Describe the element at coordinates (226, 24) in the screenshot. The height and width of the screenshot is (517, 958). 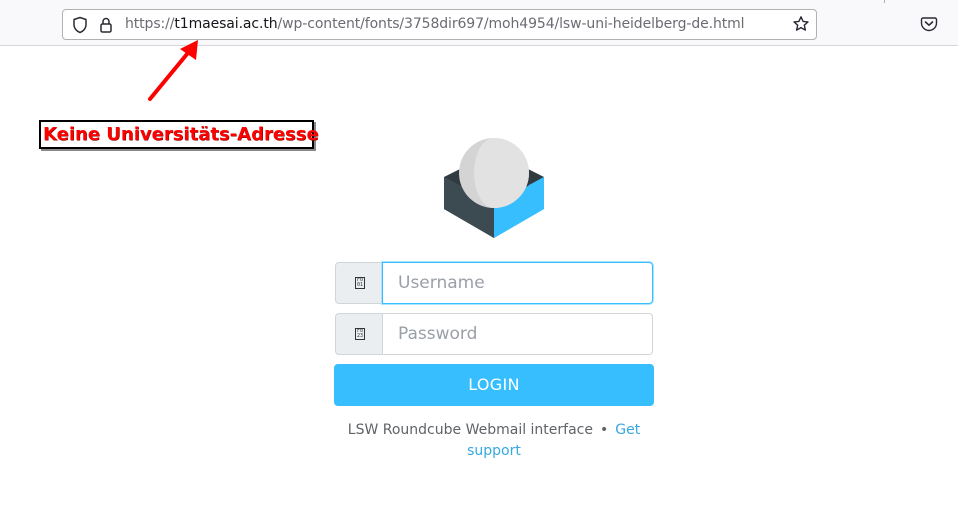
I see `url-host: t1maesai.ac.th` at that location.